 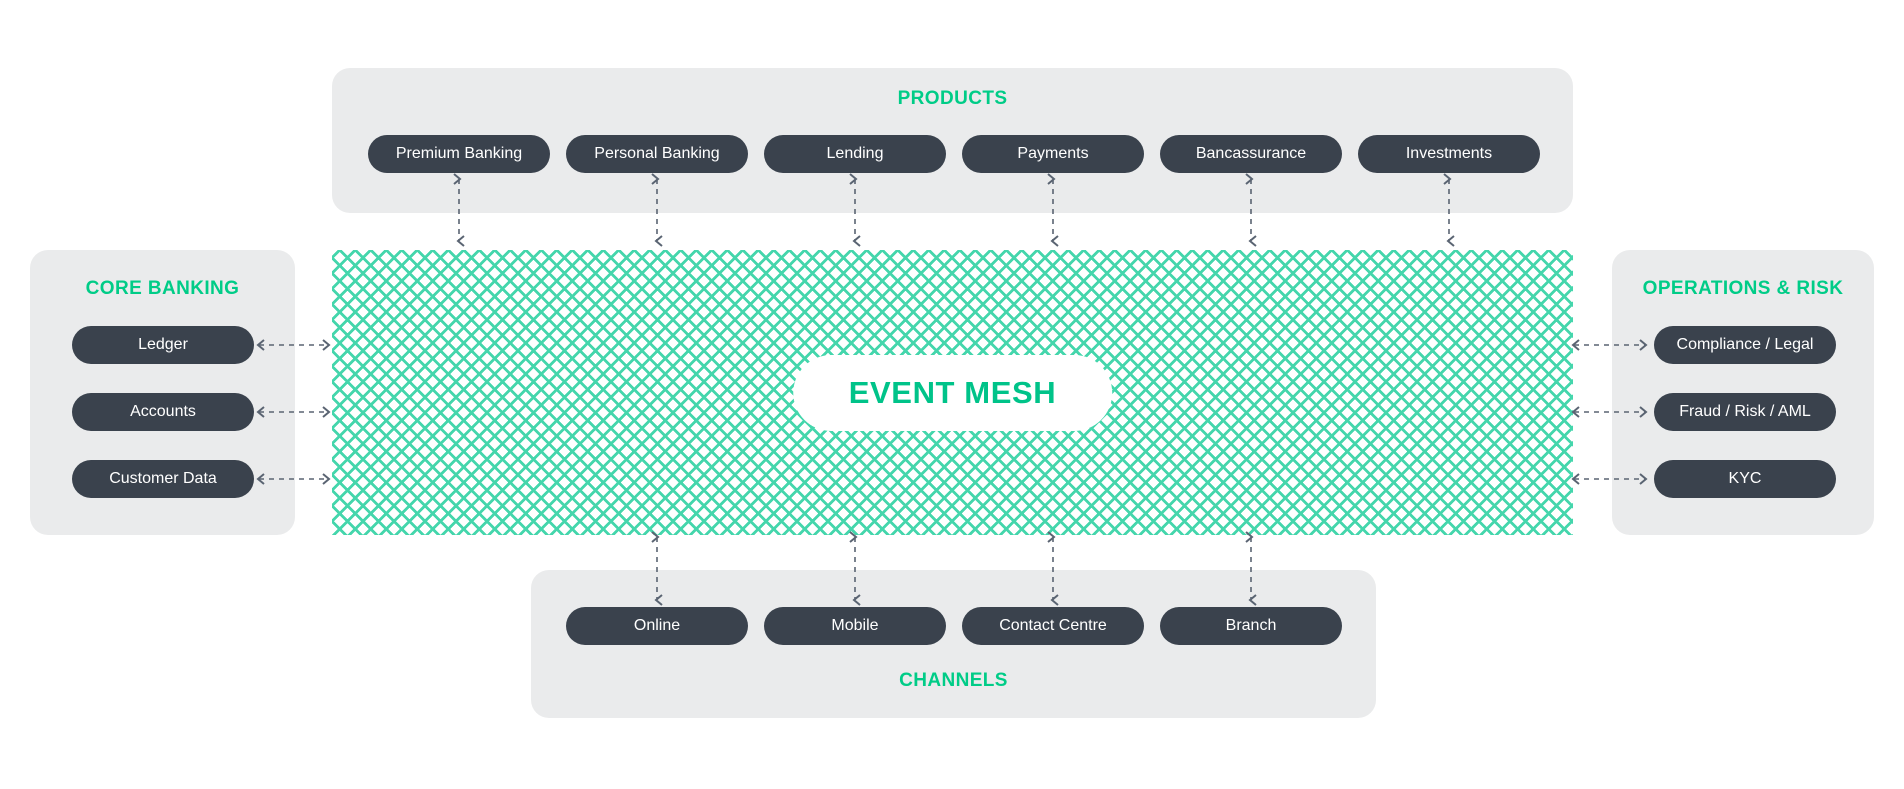 What do you see at coordinates (1745, 412) in the screenshot?
I see `operations-risk-pill-fraud-risk-aml: Fraud / Risk / AML` at bounding box center [1745, 412].